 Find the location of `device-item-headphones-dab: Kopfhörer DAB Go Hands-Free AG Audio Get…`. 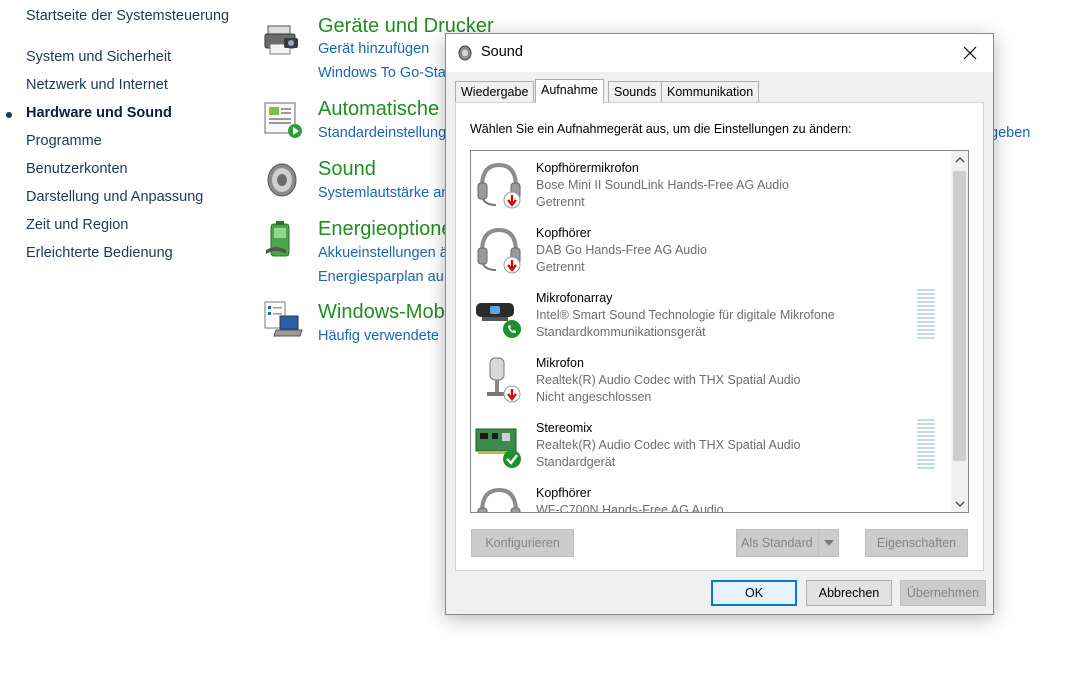

device-item-headphones-dab: Kopfhörer DAB Go Hands-Free AG Audio Get… is located at coordinates (706, 248).